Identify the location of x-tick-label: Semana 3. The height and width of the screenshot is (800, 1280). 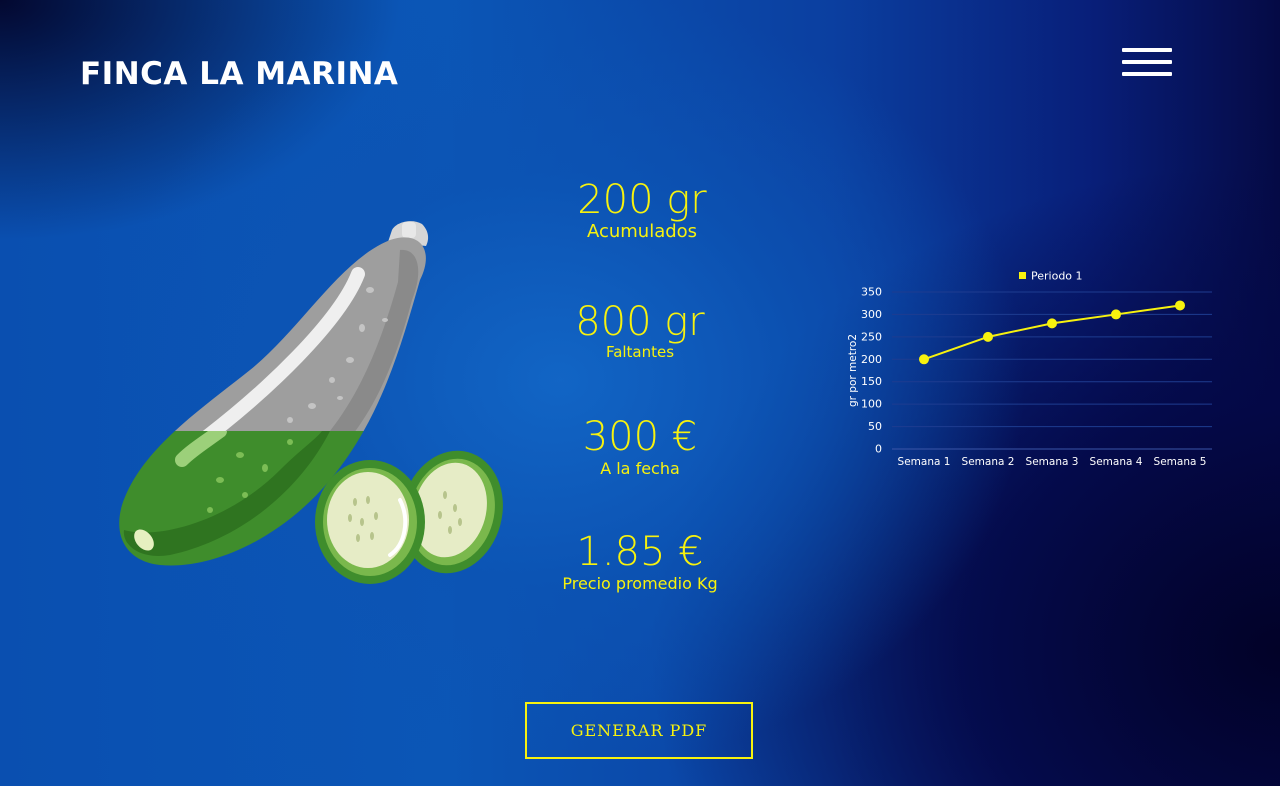
(1052, 462).